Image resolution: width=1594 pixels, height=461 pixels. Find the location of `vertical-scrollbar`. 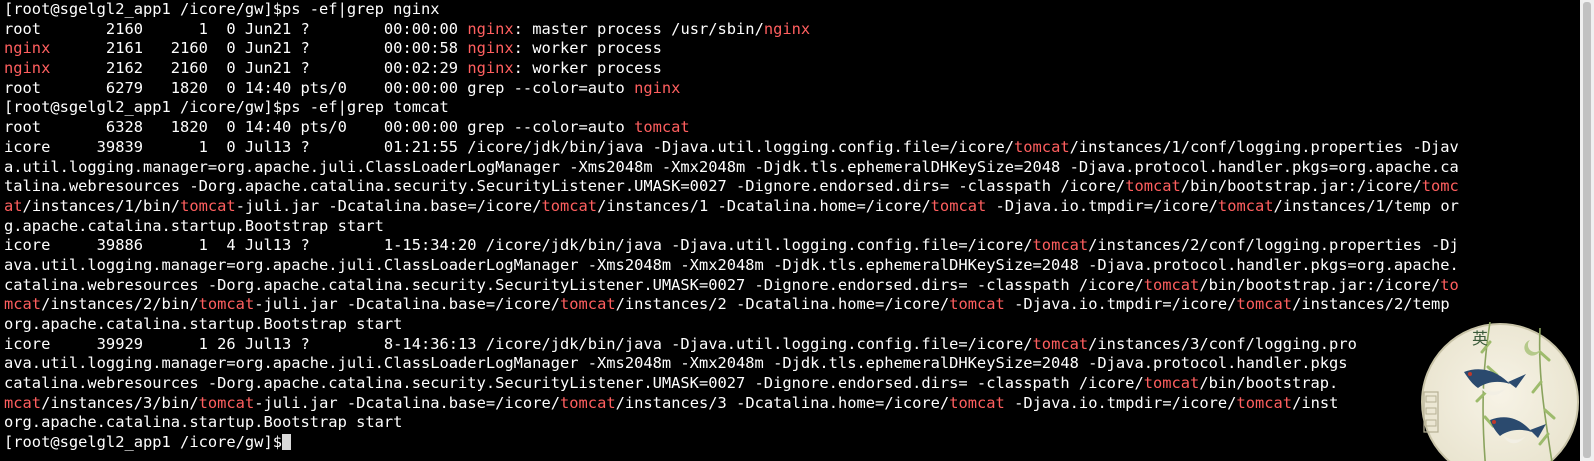

vertical-scrollbar is located at coordinates (1587, 230).